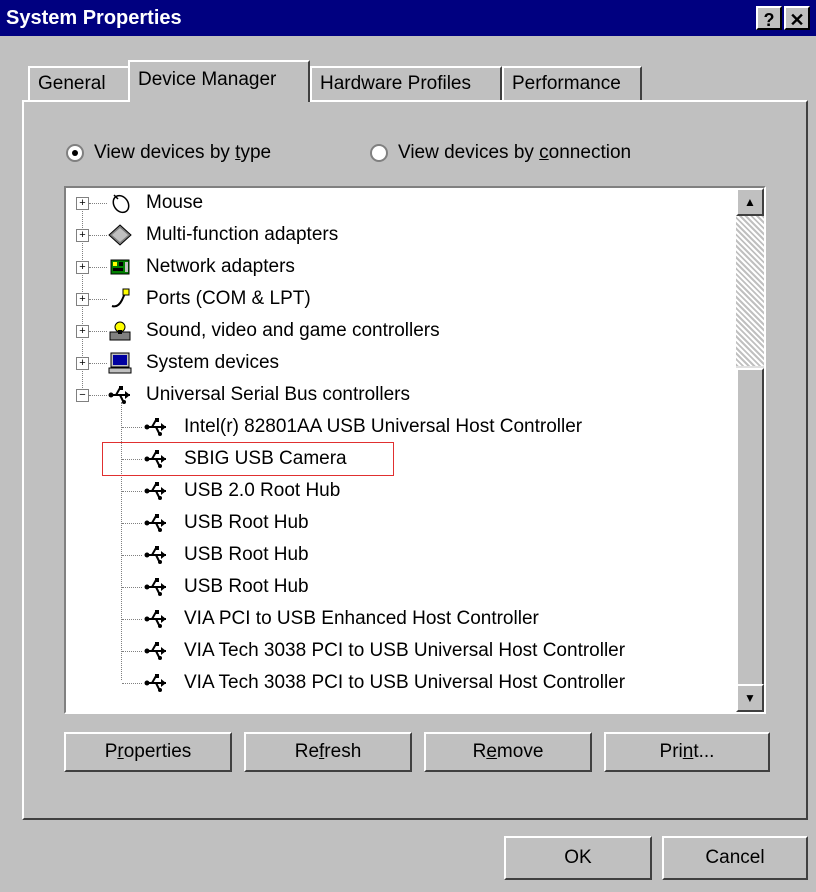 The height and width of the screenshot is (892, 816). Describe the element at coordinates (750, 291) in the screenshot. I see `scroll-track` at that location.